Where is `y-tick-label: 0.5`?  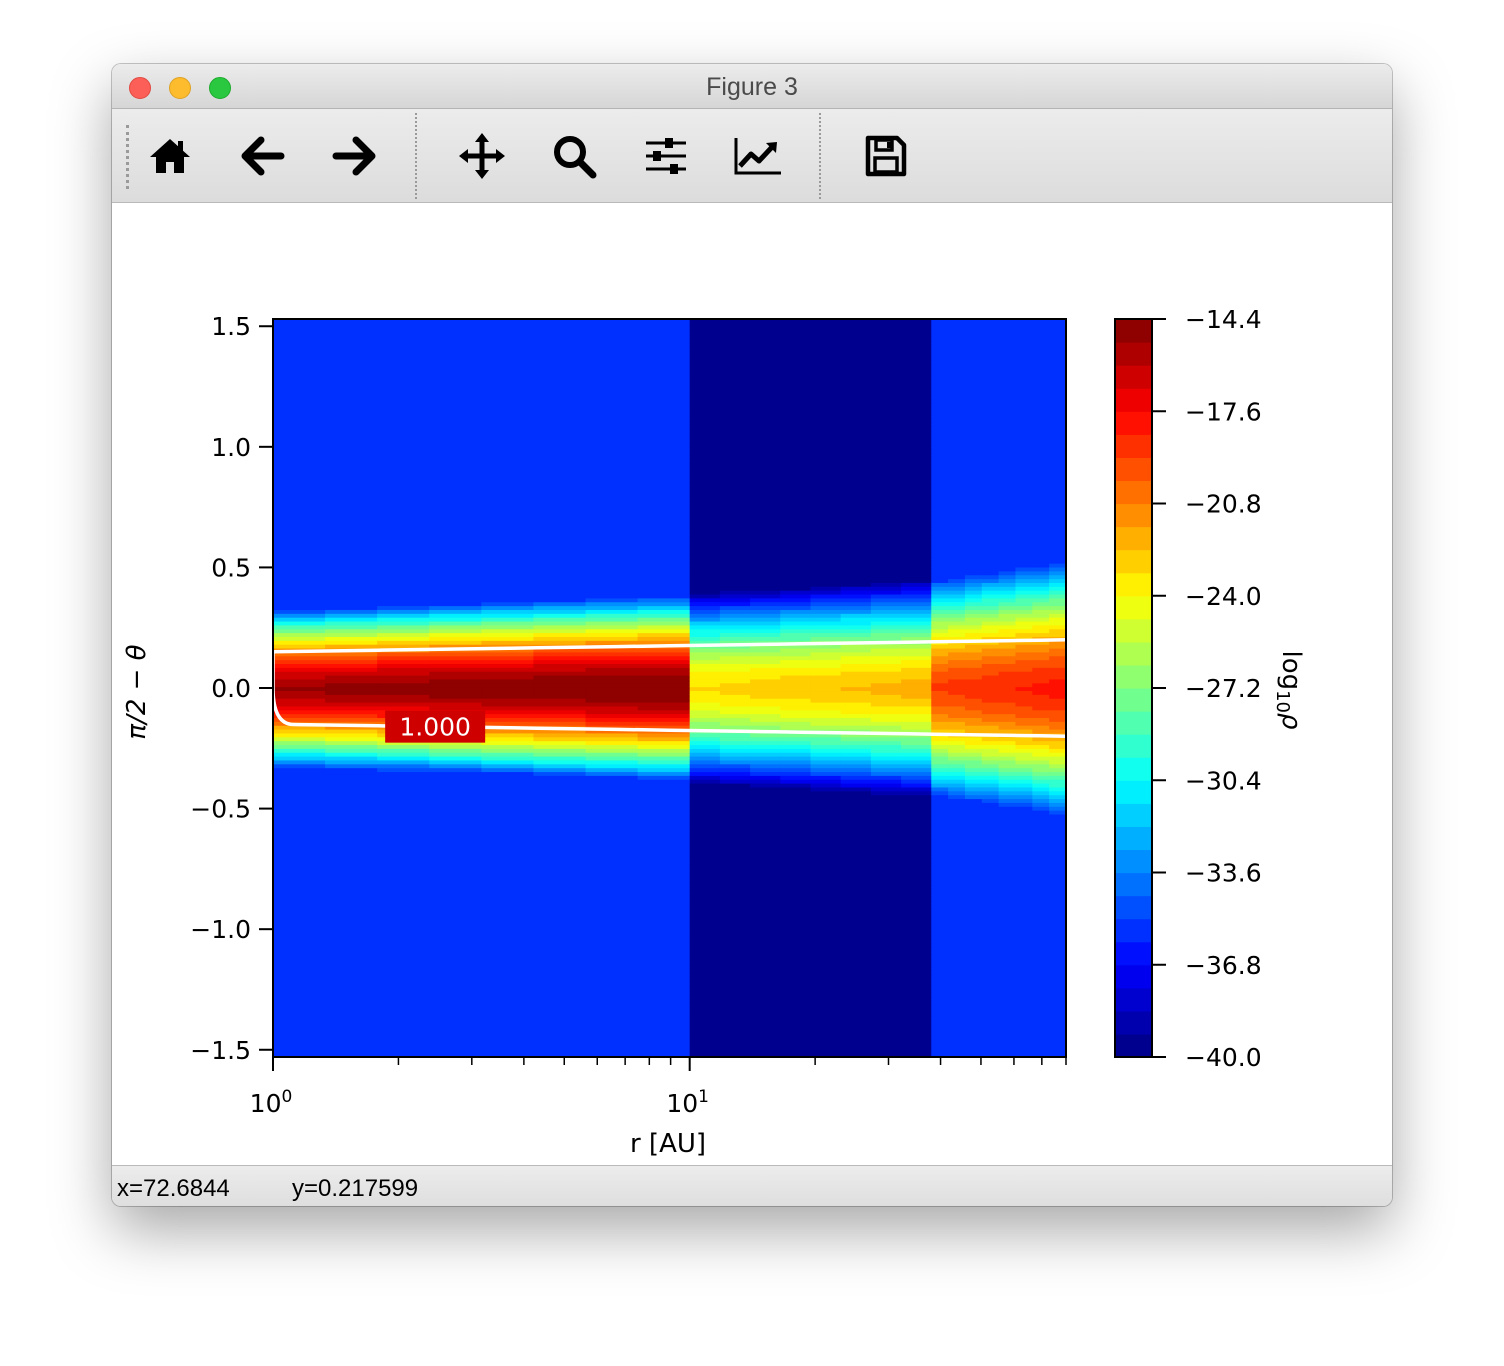
y-tick-label: 0.5 is located at coordinates (231, 567).